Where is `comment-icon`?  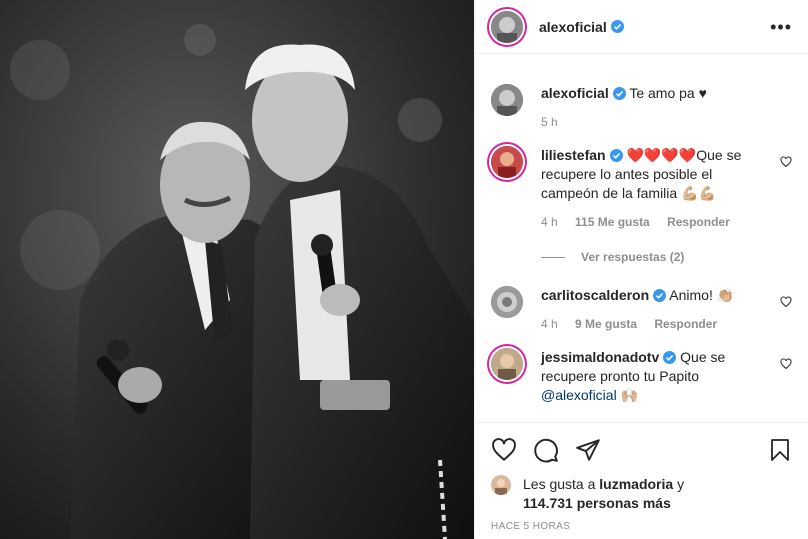 comment-icon is located at coordinates (546, 450).